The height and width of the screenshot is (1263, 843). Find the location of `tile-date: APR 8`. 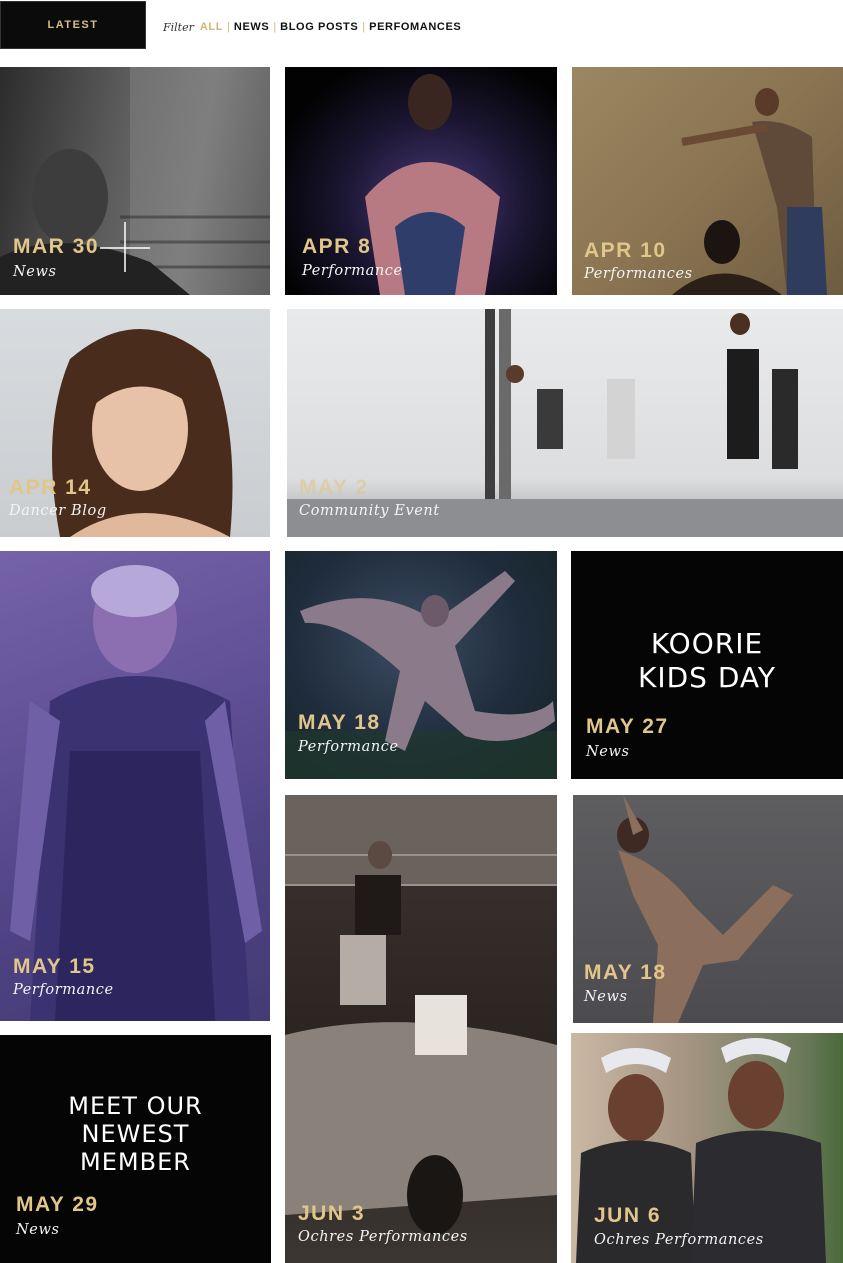

tile-date: APR 8 is located at coordinates (337, 246).